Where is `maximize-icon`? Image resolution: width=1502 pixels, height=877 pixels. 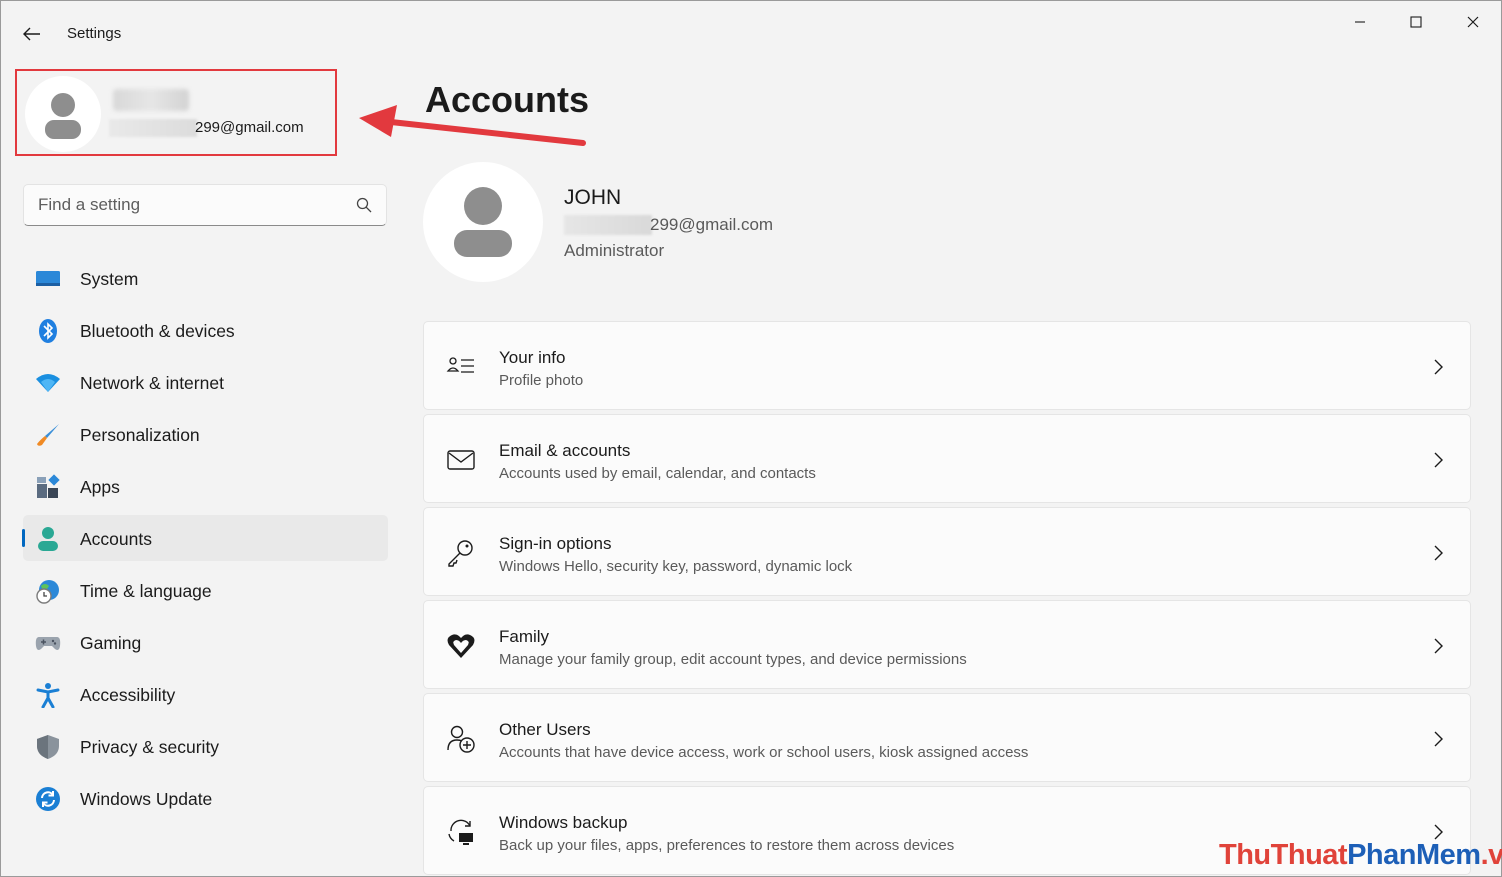 maximize-icon is located at coordinates (1416, 22).